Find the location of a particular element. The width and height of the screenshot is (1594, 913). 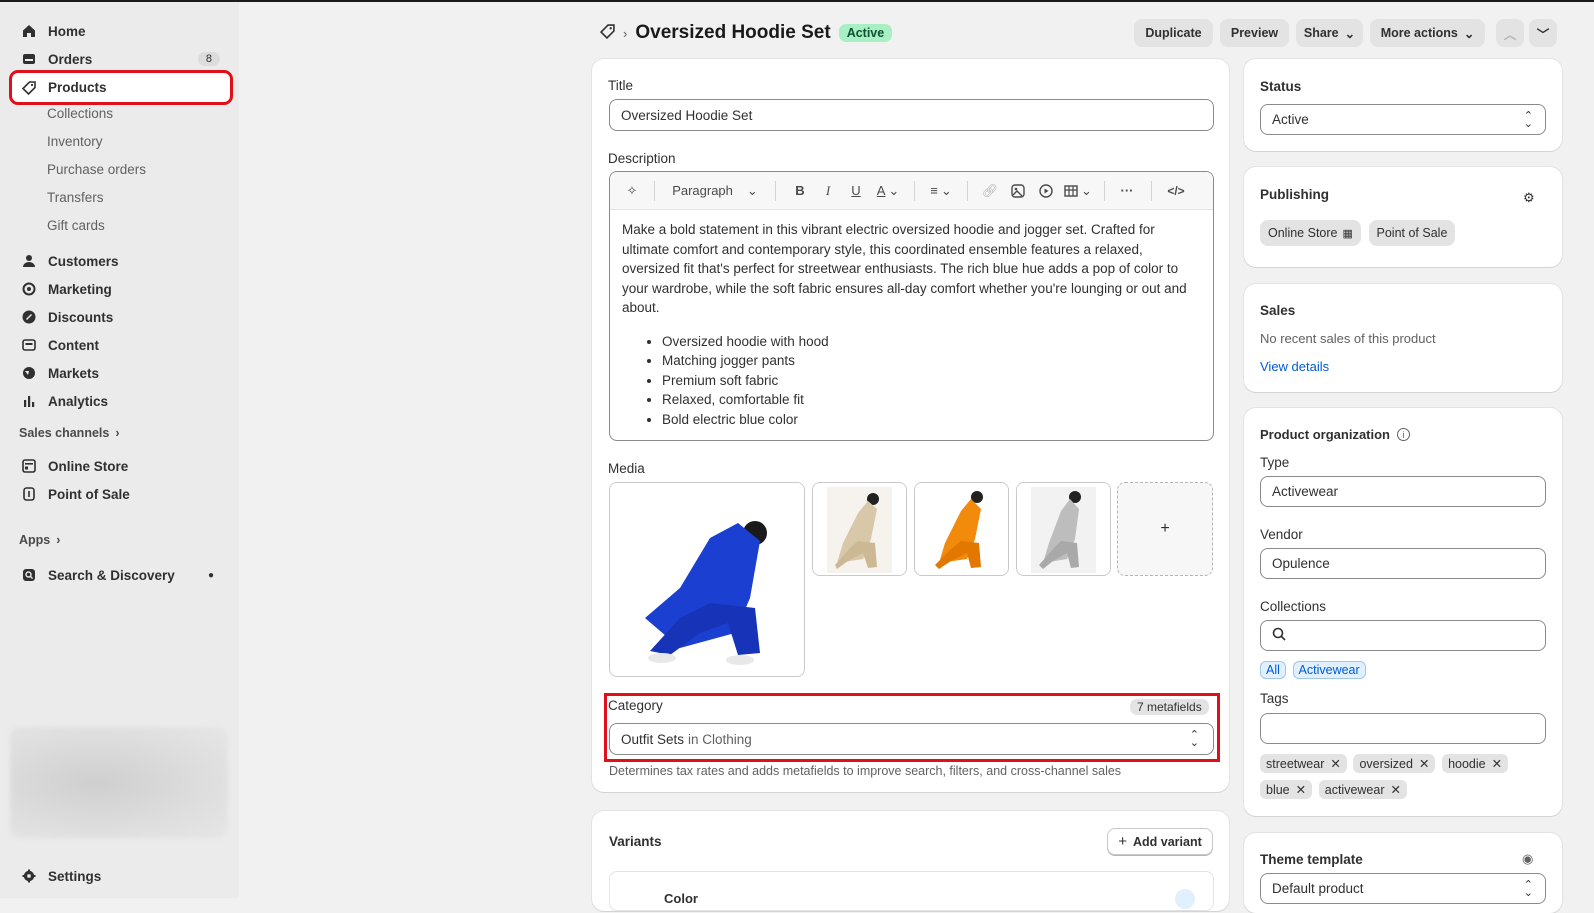

insert-image-icon is located at coordinates (1018, 191).